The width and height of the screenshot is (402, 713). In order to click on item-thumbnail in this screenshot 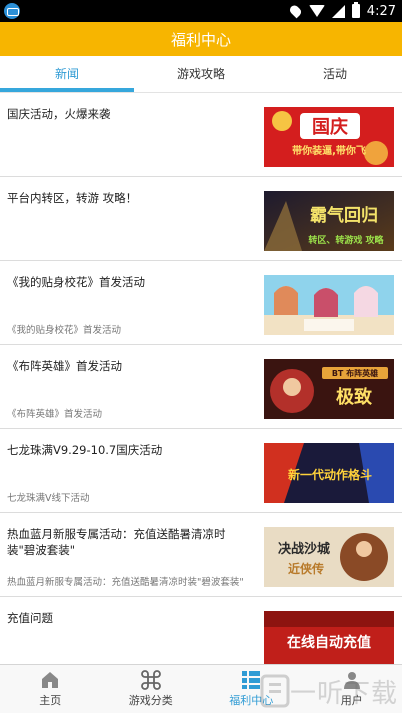, I will do `click(329, 305)`.